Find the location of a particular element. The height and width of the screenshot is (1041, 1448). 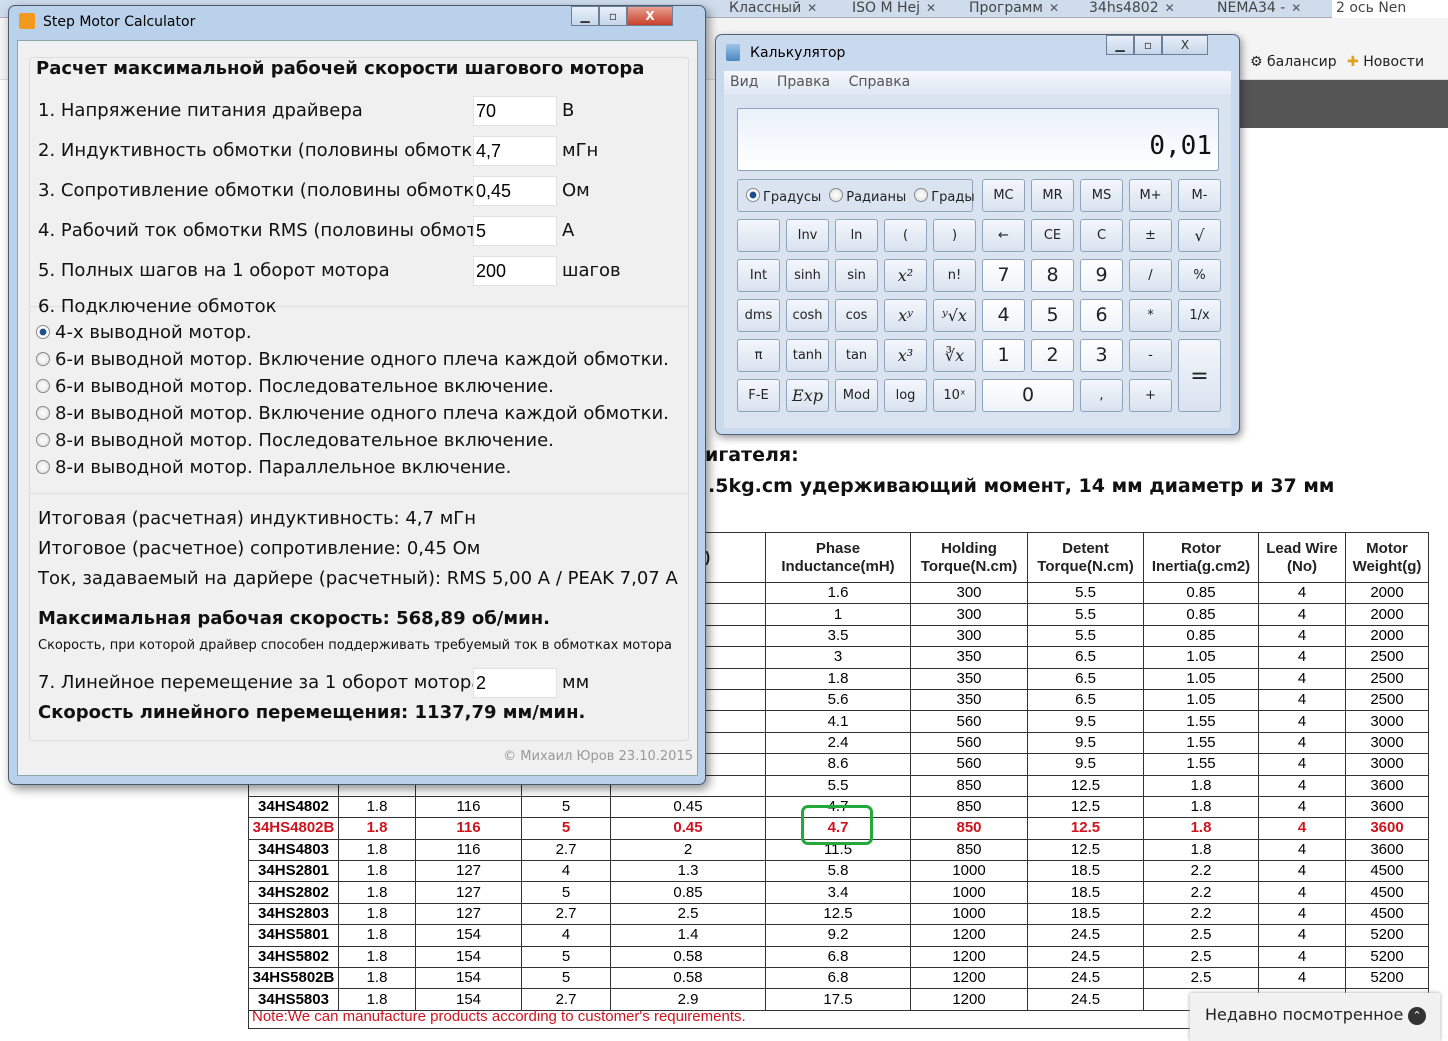

calc-button: cosh is located at coordinates (807, 315).